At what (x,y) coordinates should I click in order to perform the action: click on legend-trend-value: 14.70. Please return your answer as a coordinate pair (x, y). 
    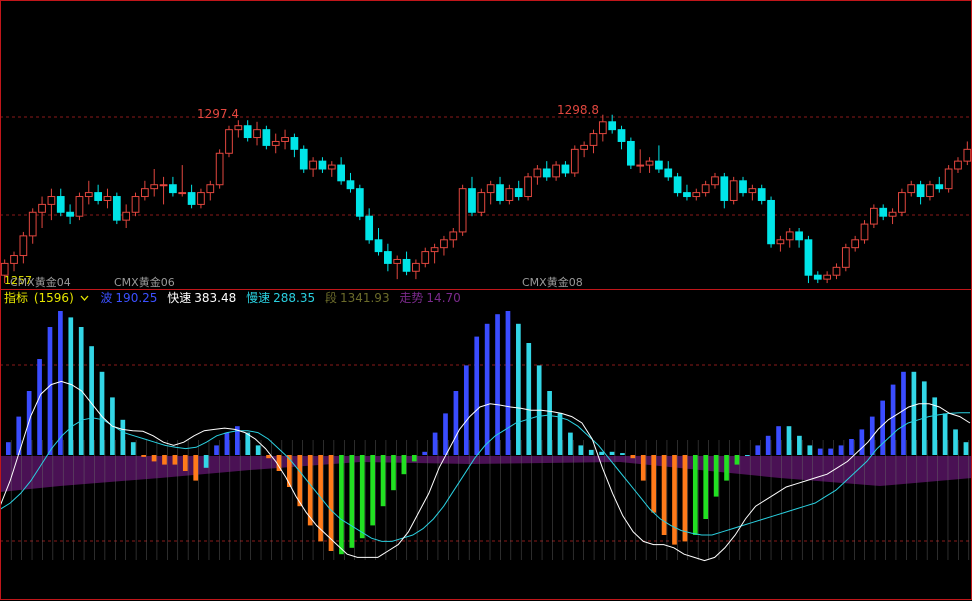
    Looking at the image, I should click on (443, 298).